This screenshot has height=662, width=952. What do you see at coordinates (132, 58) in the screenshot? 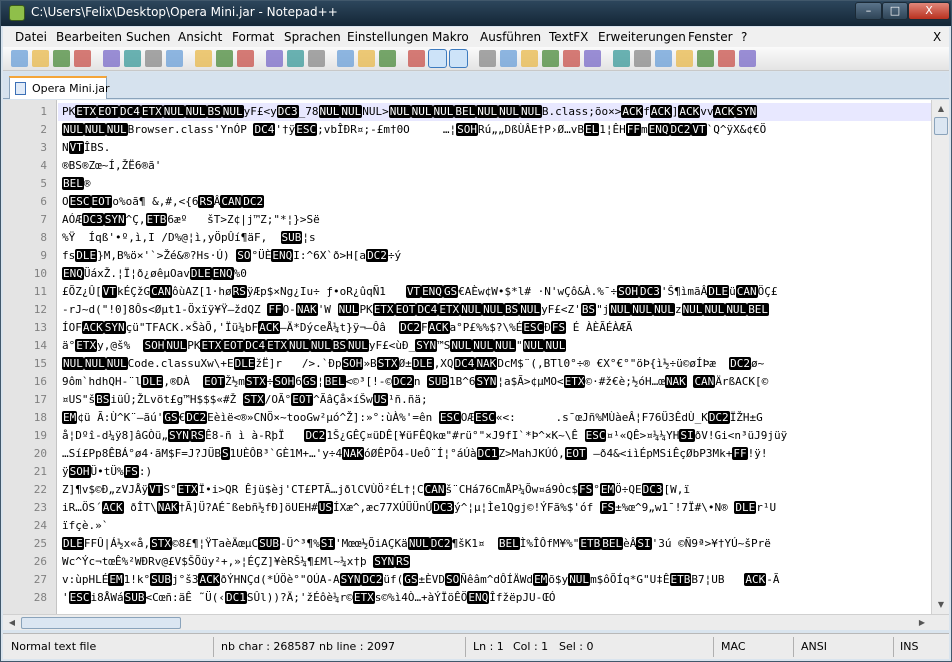
I see `close-all-icon` at bounding box center [132, 58].